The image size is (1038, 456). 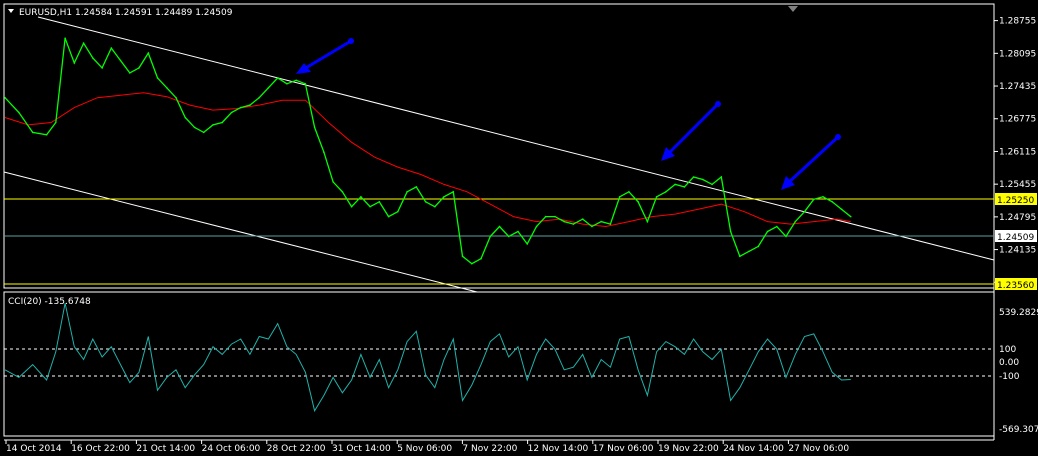 What do you see at coordinates (1009, 377) in the screenshot?
I see `cci-axis-minus-100: -100` at bounding box center [1009, 377].